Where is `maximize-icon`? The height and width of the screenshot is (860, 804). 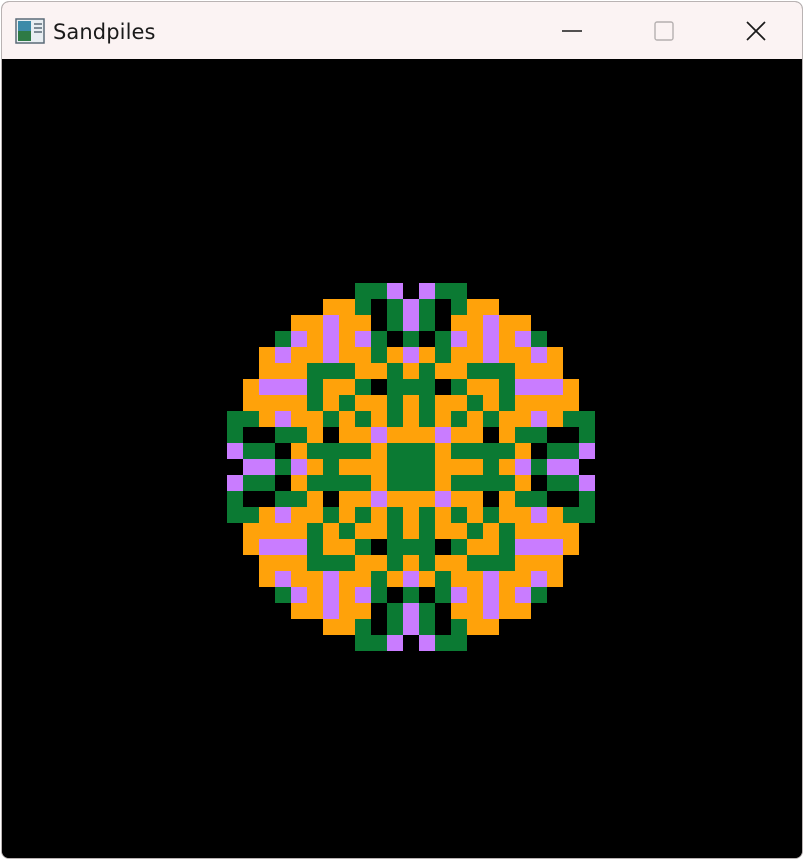 maximize-icon is located at coordinates (664, 30).